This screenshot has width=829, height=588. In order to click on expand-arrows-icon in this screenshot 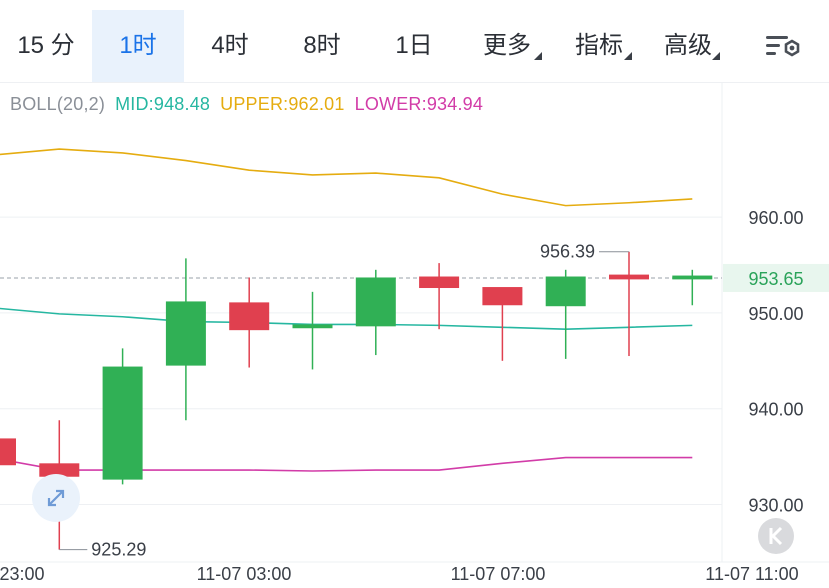, I will do `click(56, 498)`.